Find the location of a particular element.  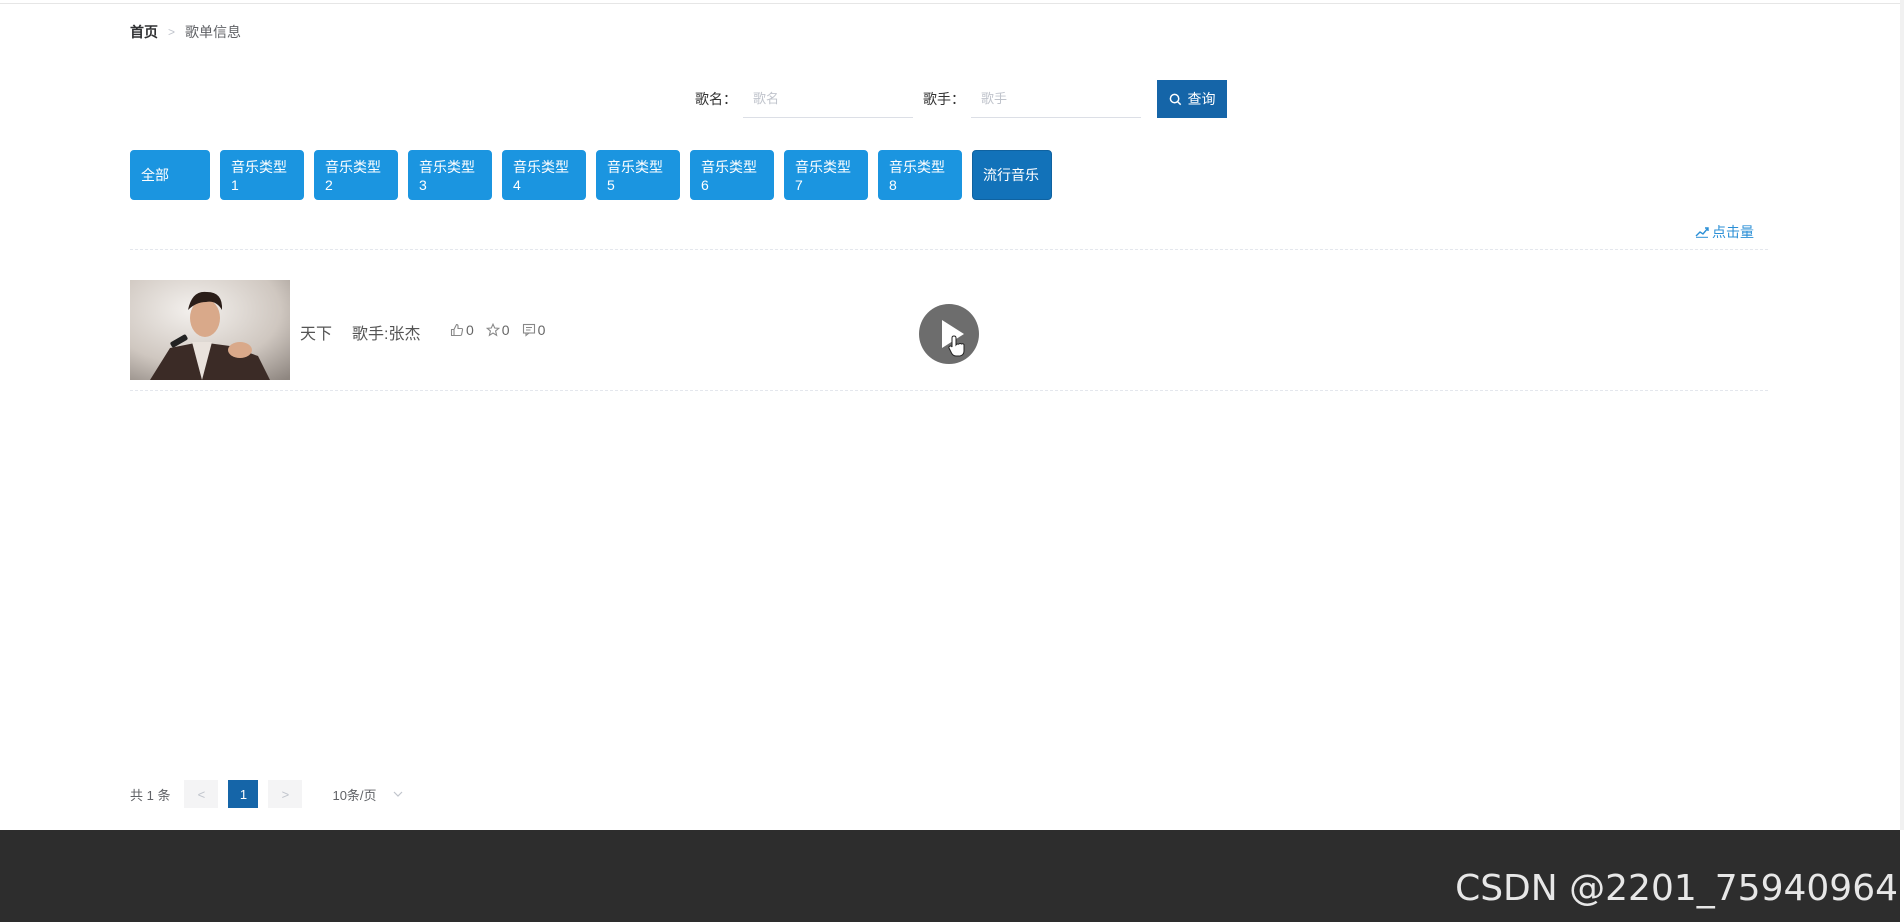

play-button is located at coordinates (949, 334).